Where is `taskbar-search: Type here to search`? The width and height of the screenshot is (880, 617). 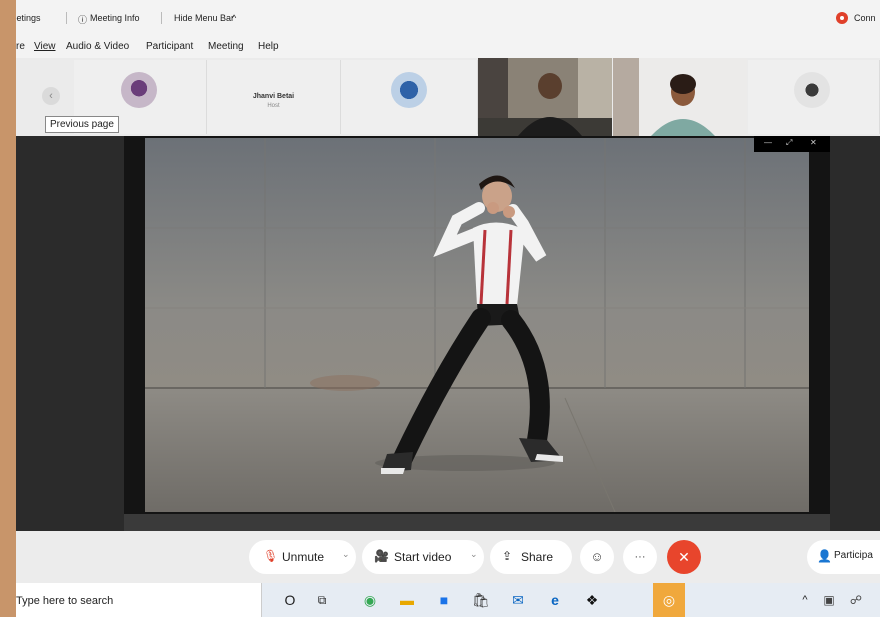
taskbar-search: Type here to search is located at coordinates (139, 600).